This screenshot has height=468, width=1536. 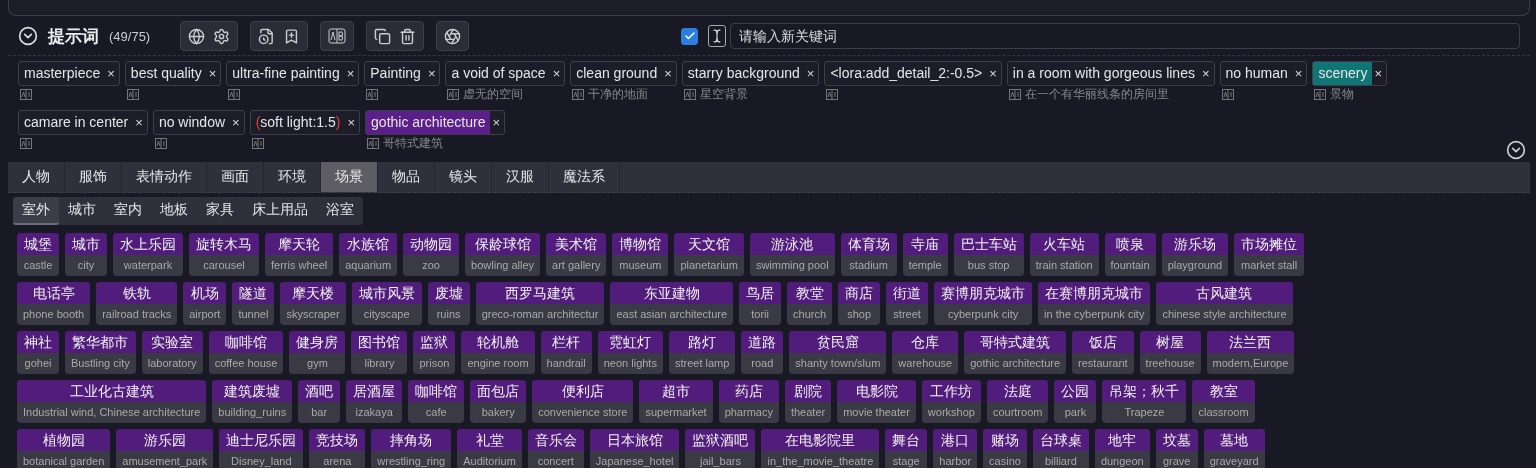 I want to click on subcategory-tab: 家具, so click(x=220, y=211).